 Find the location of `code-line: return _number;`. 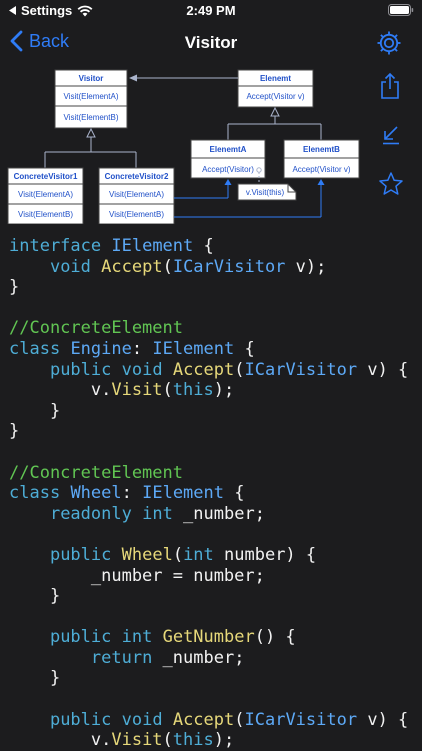

code-line: return _number; is located at coordinates (208, 658).